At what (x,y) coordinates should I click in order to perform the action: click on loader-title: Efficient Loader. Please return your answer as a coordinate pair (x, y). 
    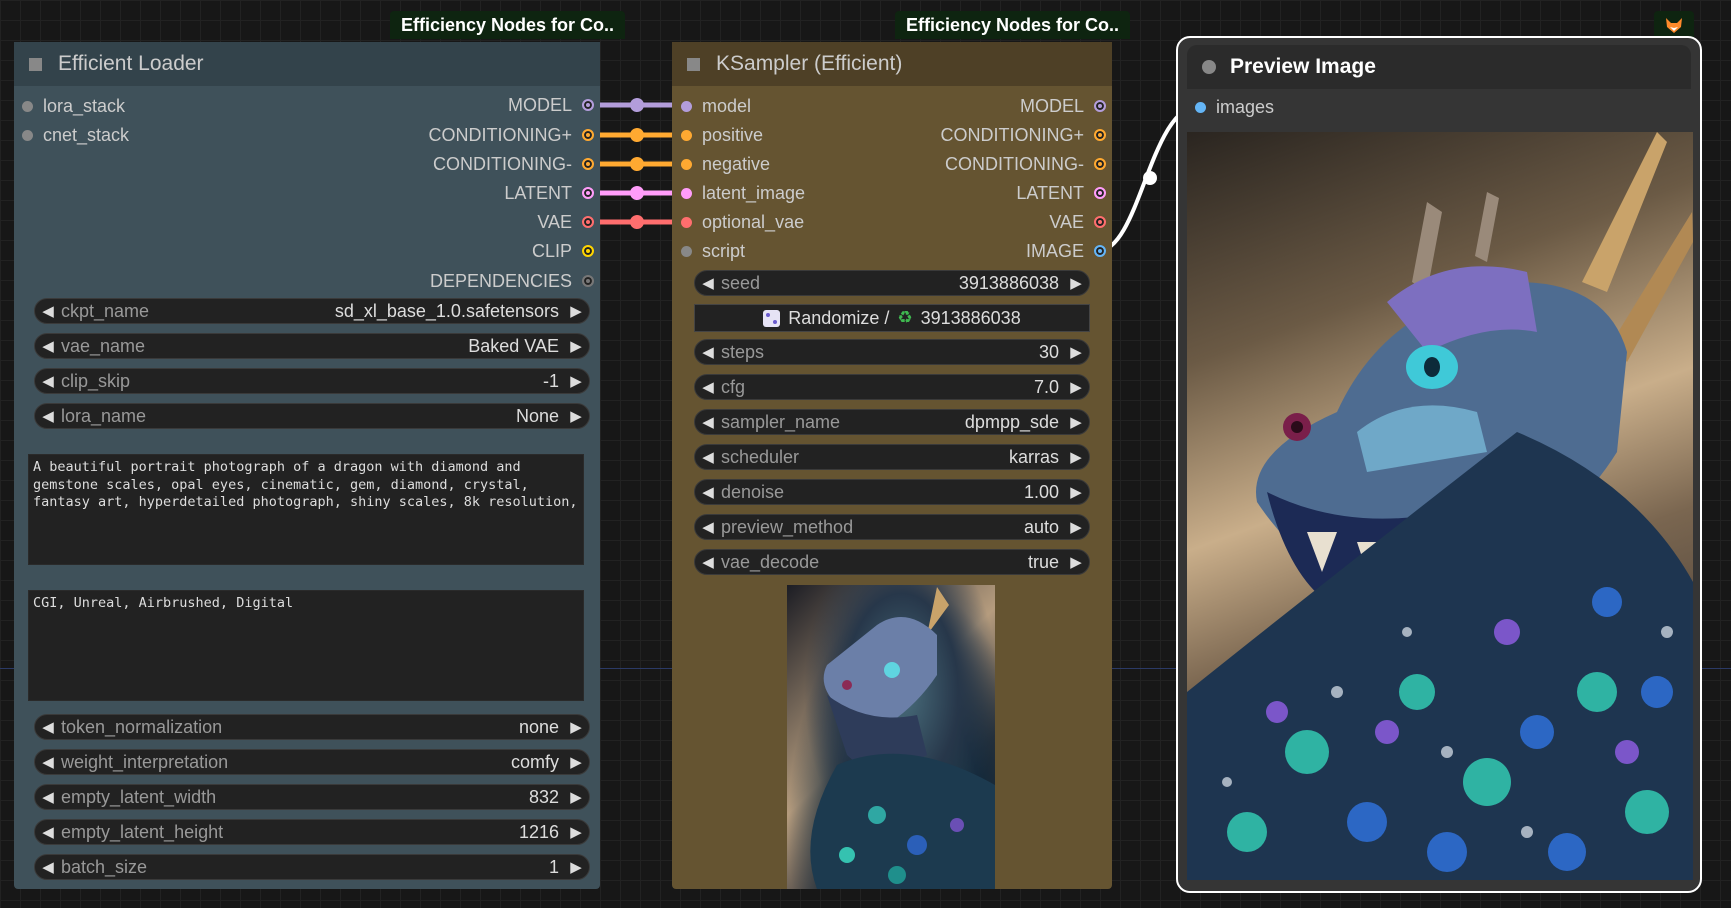
    Looking at the image, I should click on (131, 63).